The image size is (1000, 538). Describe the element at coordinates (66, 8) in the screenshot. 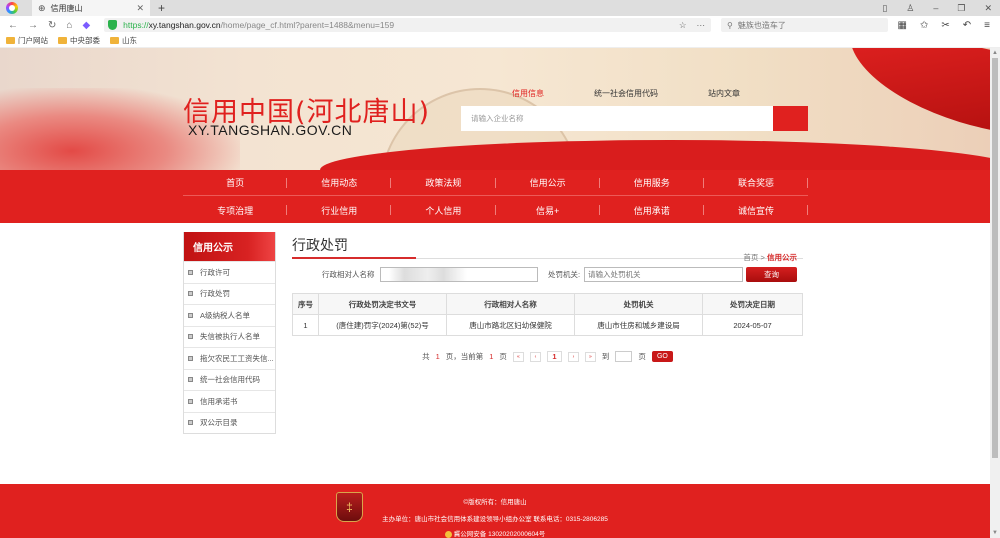

I see `tab-title: 信用唐山` at that location.